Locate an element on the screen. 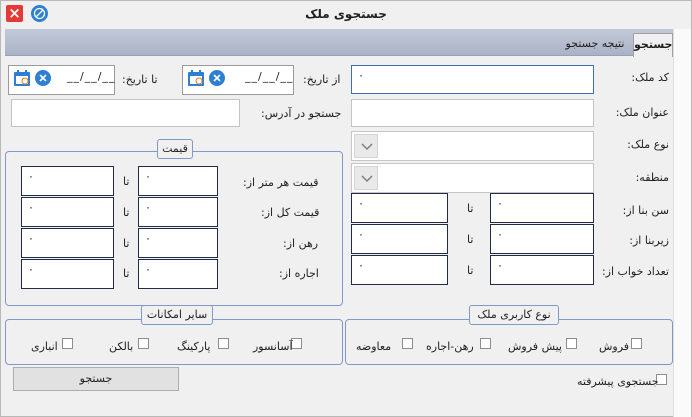 The image size is (692, 417). elevator-label: آسانسور is located at coordinates (273, 346).